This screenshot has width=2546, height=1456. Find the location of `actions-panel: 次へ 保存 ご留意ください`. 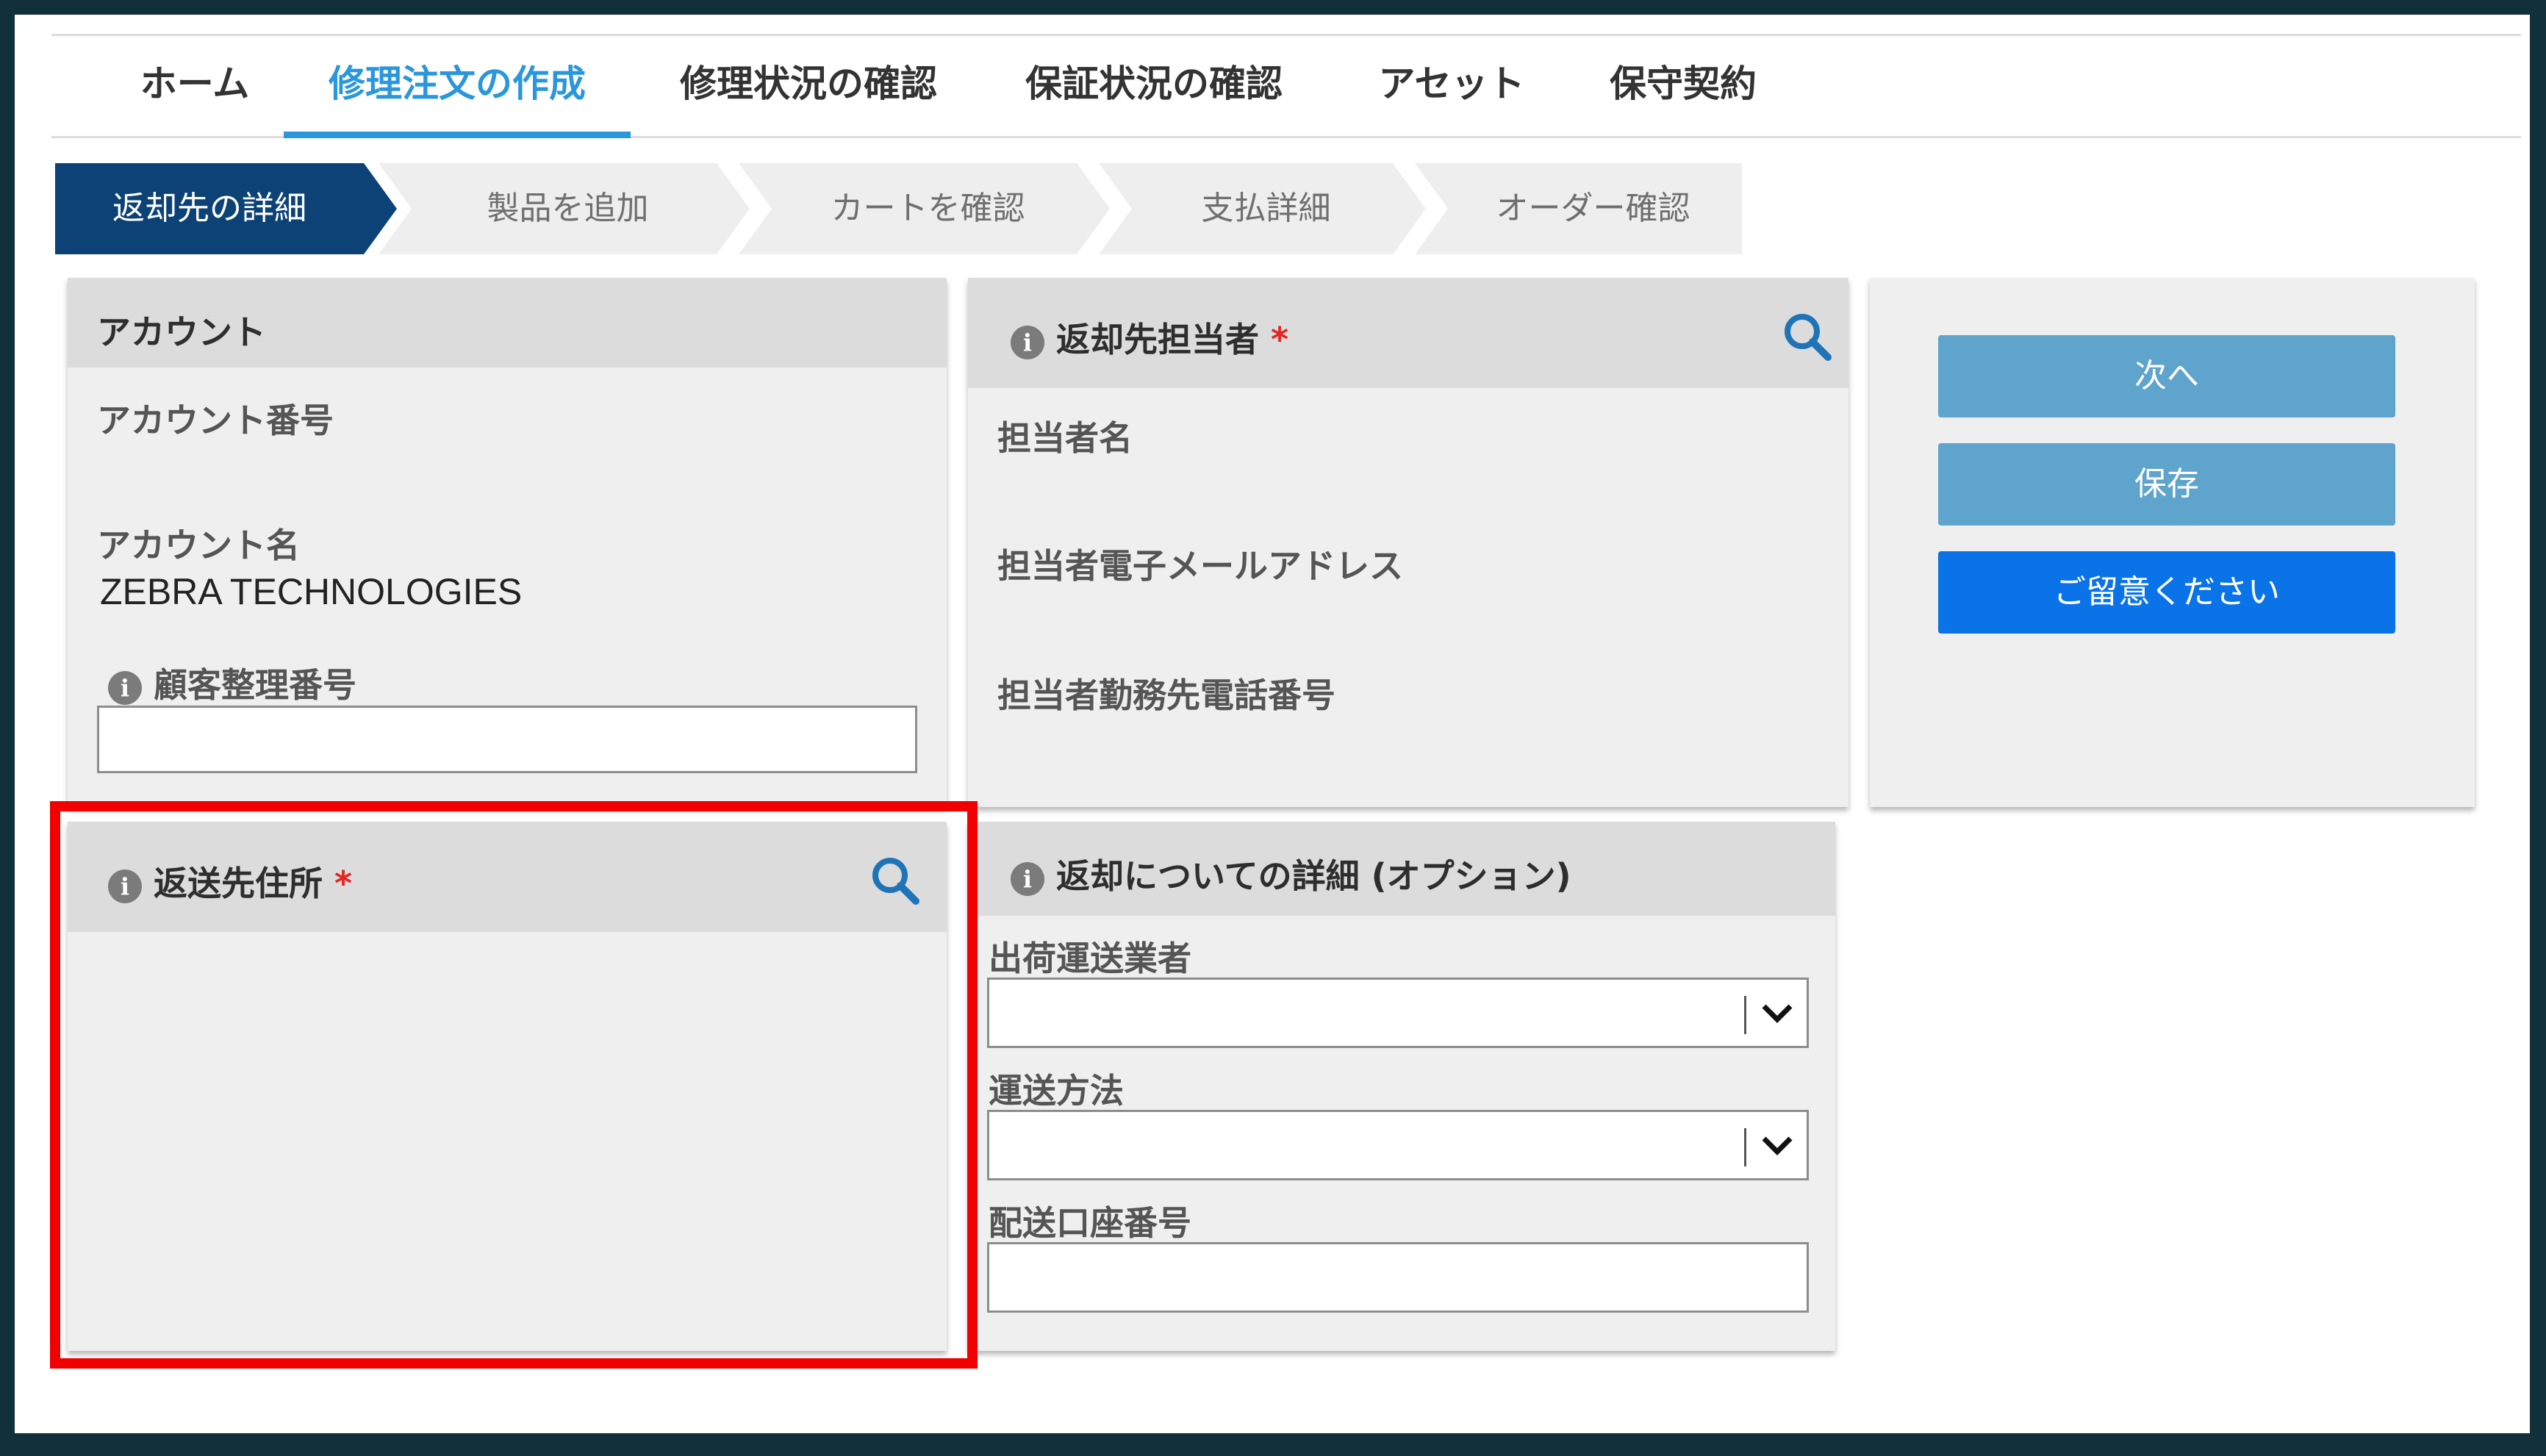

actions-panel: 次へ 保存 ご留意ください is located at coordinates (2172, 542).